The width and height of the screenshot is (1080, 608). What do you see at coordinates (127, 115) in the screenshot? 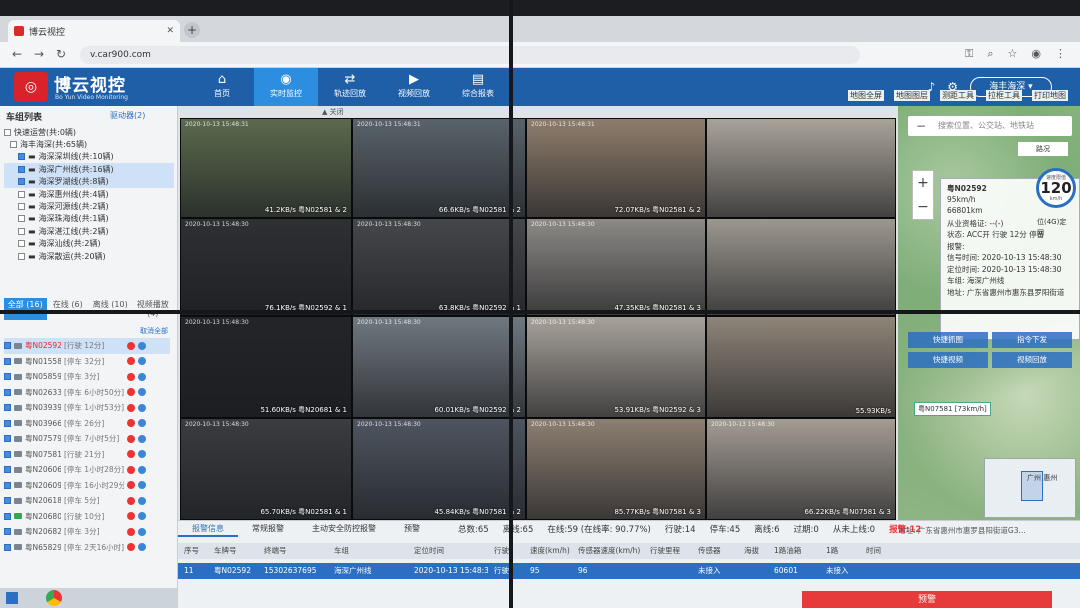
I see `panel-link: 驱动器(2)` at bounding box center [127, 115].